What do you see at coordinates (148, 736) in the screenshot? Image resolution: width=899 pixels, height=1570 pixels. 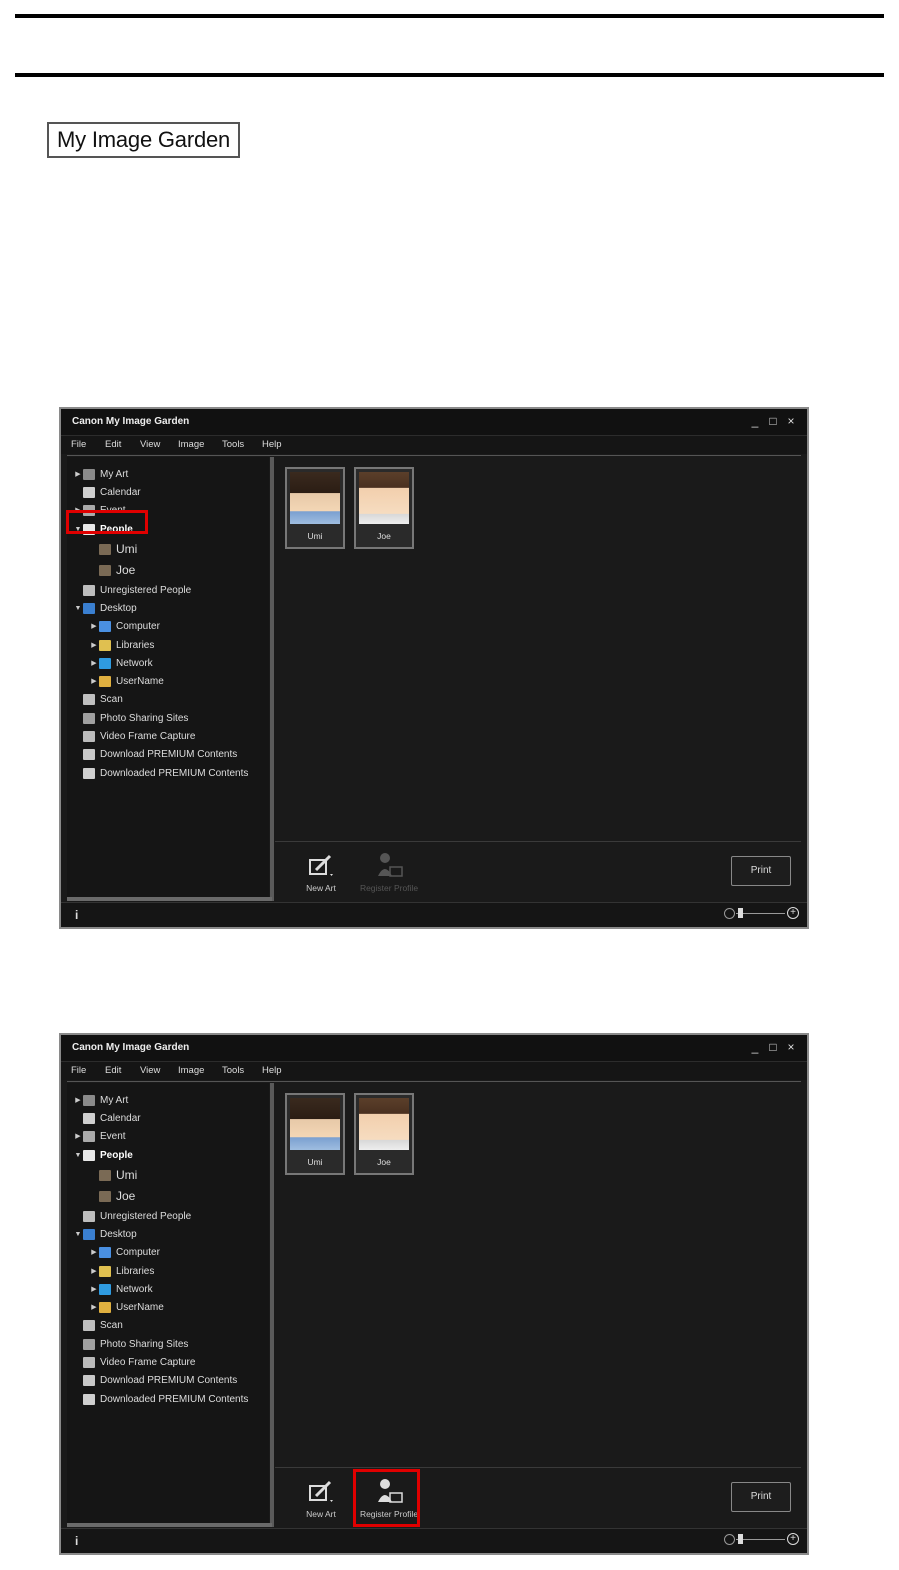 I see `tree-item-label: Video Frame Capture` at bounding box center [148, 736].